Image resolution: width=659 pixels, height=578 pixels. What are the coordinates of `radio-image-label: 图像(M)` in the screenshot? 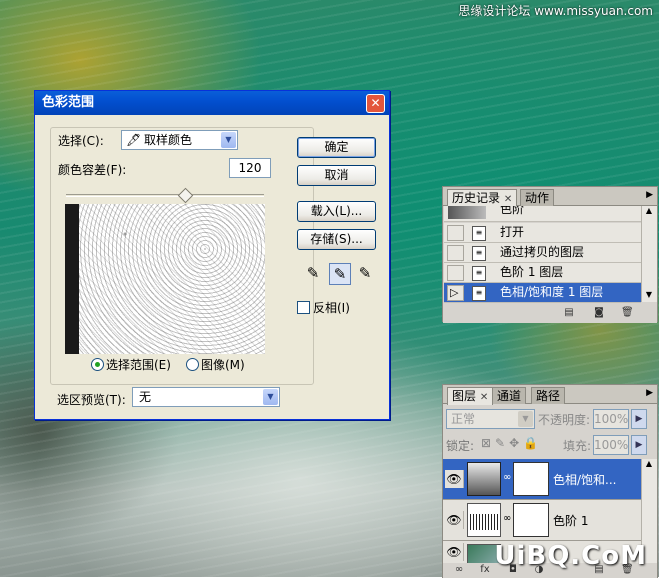 It's located at (223, 365).